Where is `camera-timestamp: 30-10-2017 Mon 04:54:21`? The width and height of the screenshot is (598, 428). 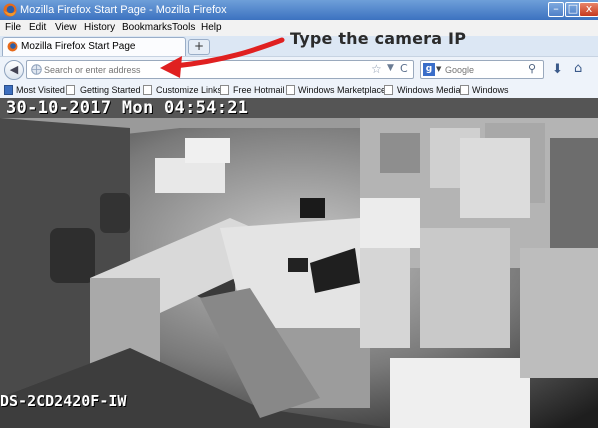 camera-timestamp: 30-10-2017 Mon 04:54:21 is located at coordinates (127, 108).